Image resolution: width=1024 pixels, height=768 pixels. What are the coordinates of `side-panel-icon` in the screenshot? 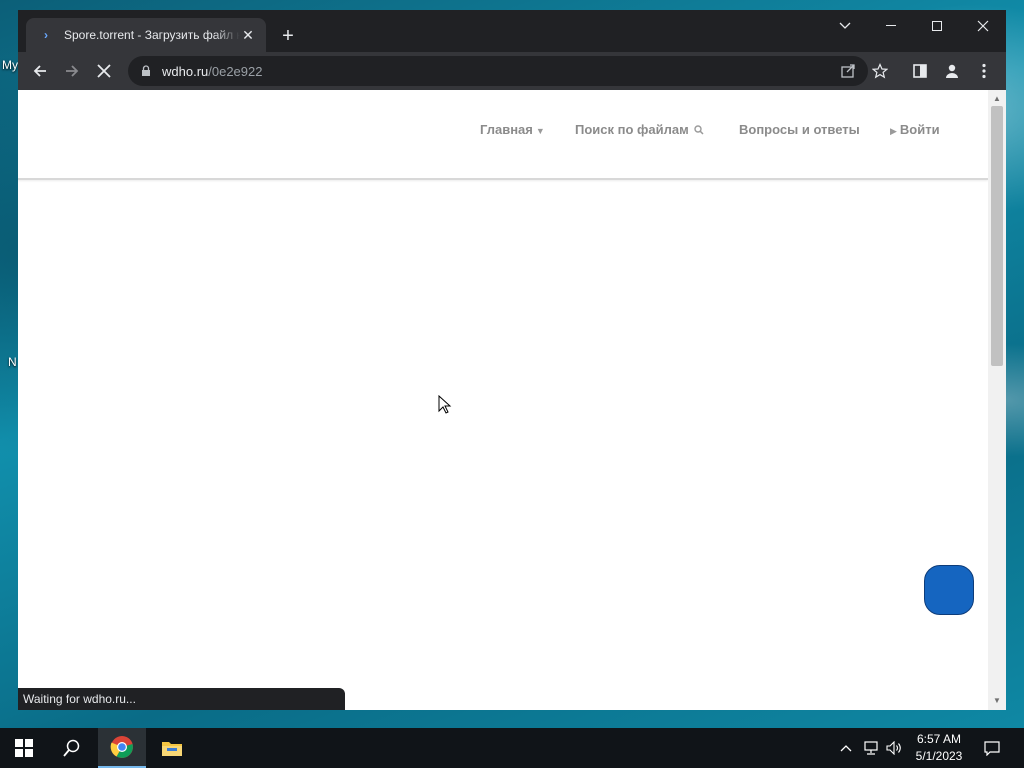 It's located at (920, 71).